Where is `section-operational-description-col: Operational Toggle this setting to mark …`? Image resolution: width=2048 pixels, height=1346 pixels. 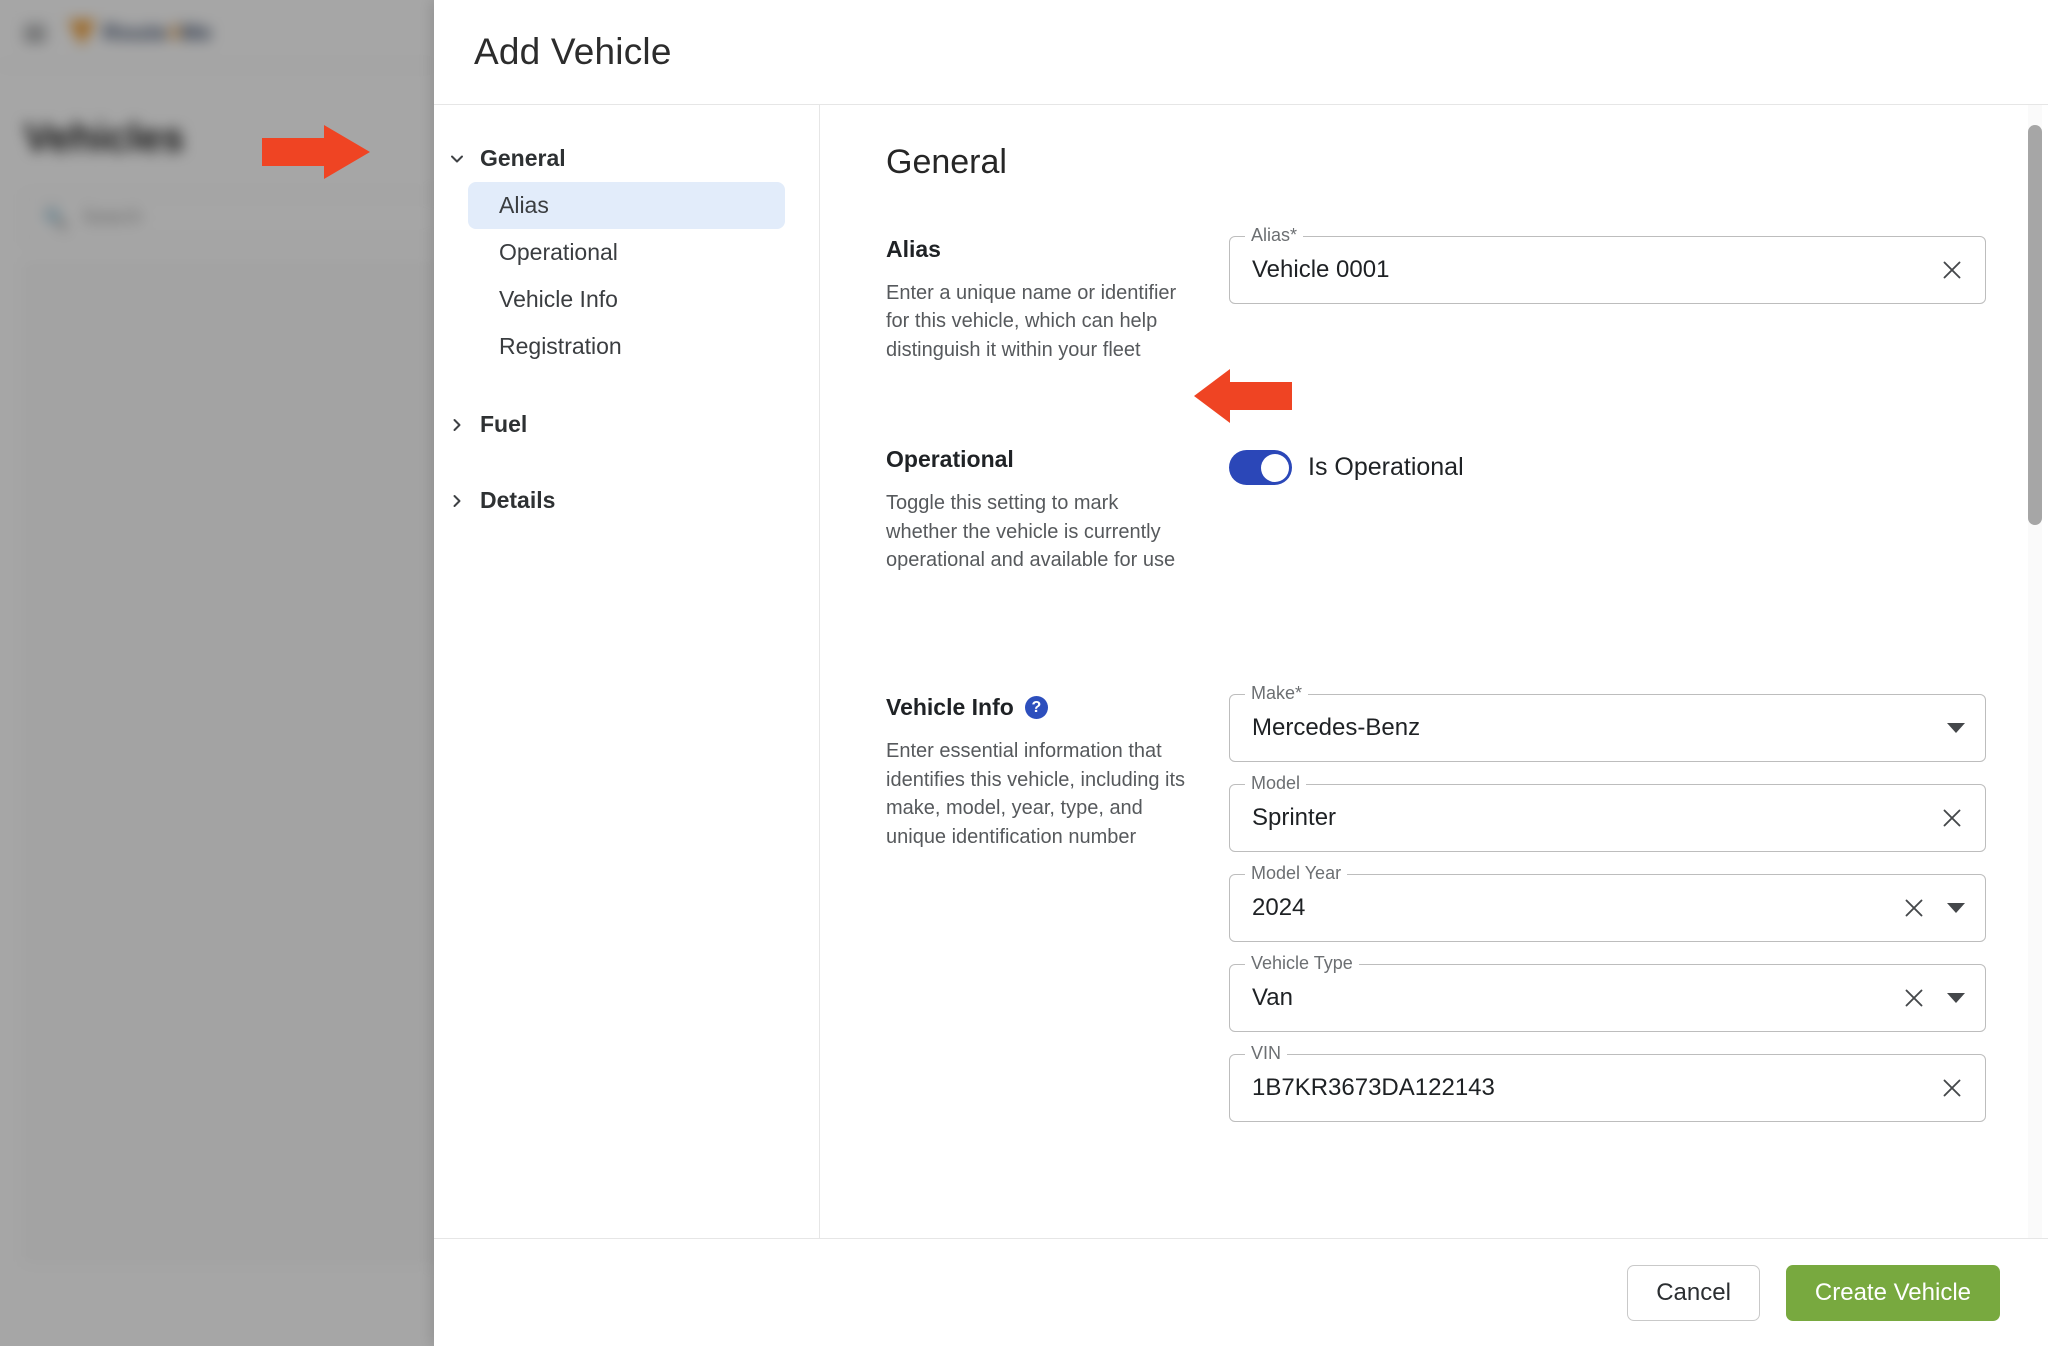 section-operational-description-col: Operational Toggle this setting to mark … is located at coordinates (1051, 510).